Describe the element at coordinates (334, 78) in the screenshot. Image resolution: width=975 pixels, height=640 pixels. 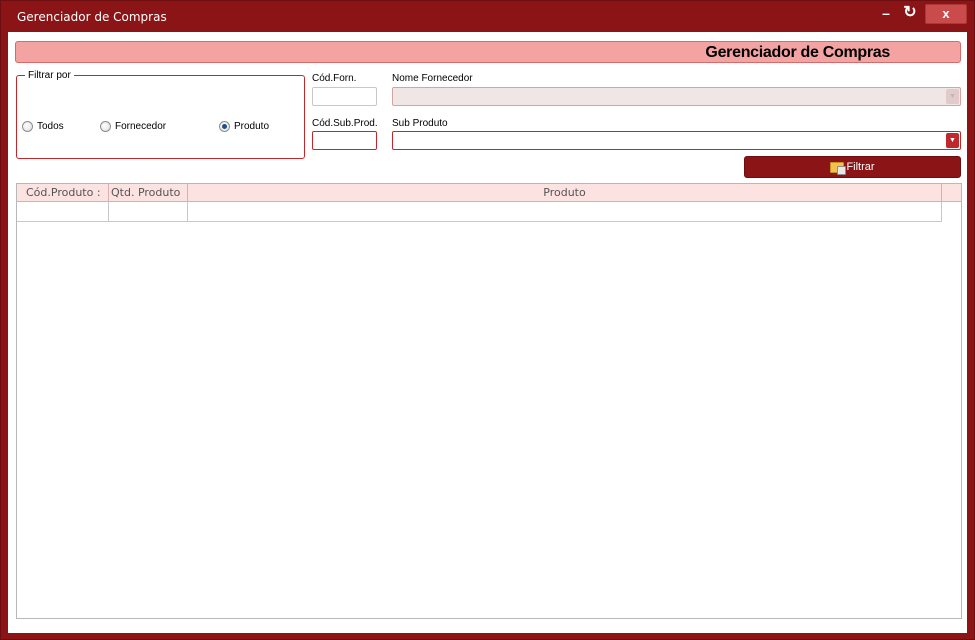
I see `cod-forn-label: Cód.Forn.` at that location.